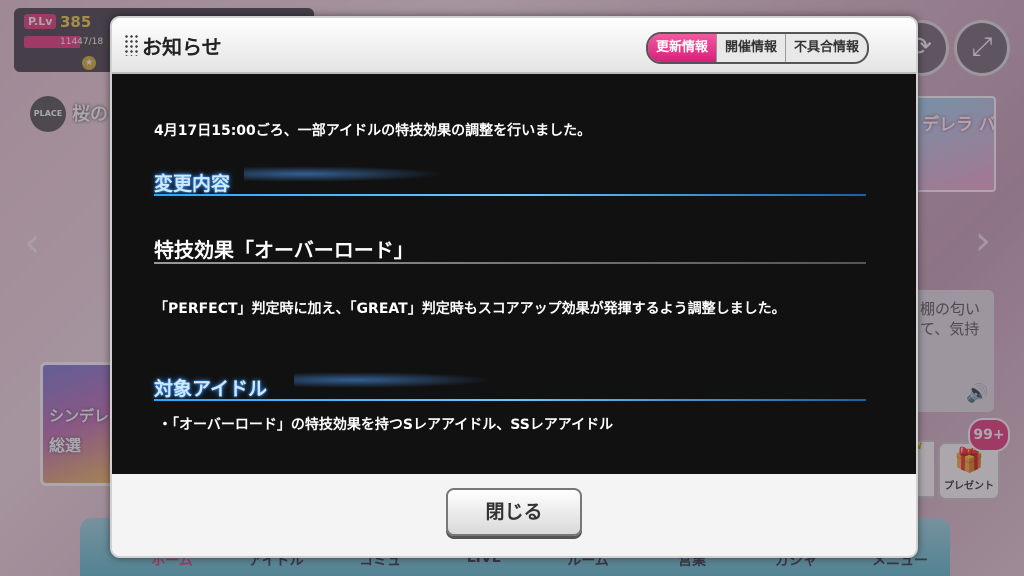 Image resolution: width=1024 pixels, height=576 pixels. Describe the element at coordinates (373, 131) in the screenshot. I see `notice-intro: 4月17日15:00ごろ、一部アイドルの特技効果の調整を行いました。` at that location.